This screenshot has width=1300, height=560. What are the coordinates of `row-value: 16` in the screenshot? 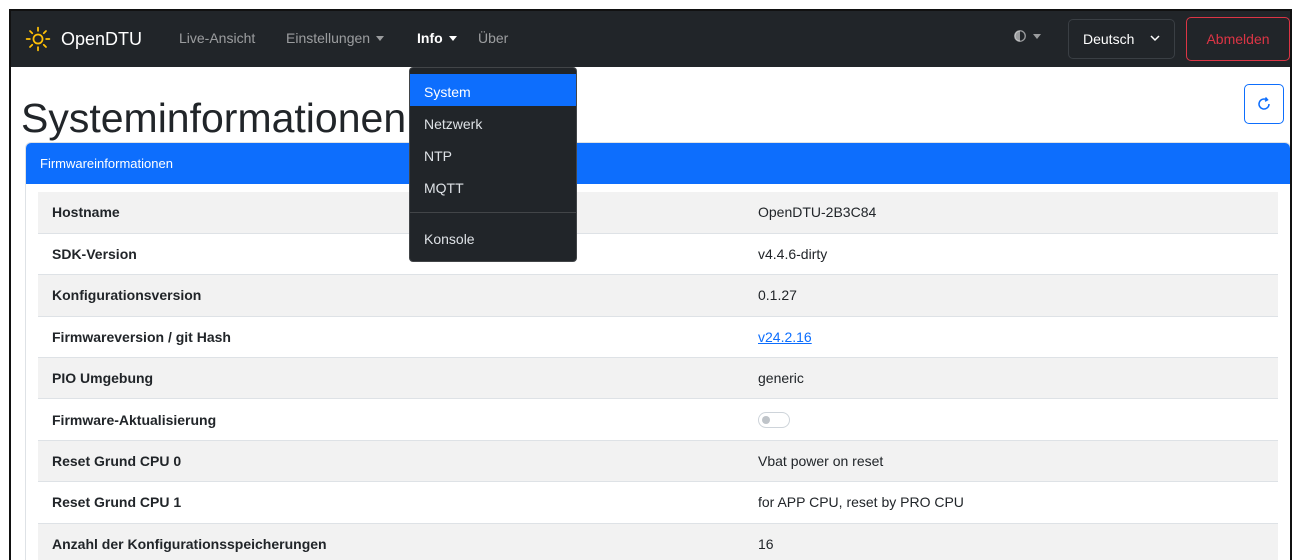 It's located at (1011, 541).